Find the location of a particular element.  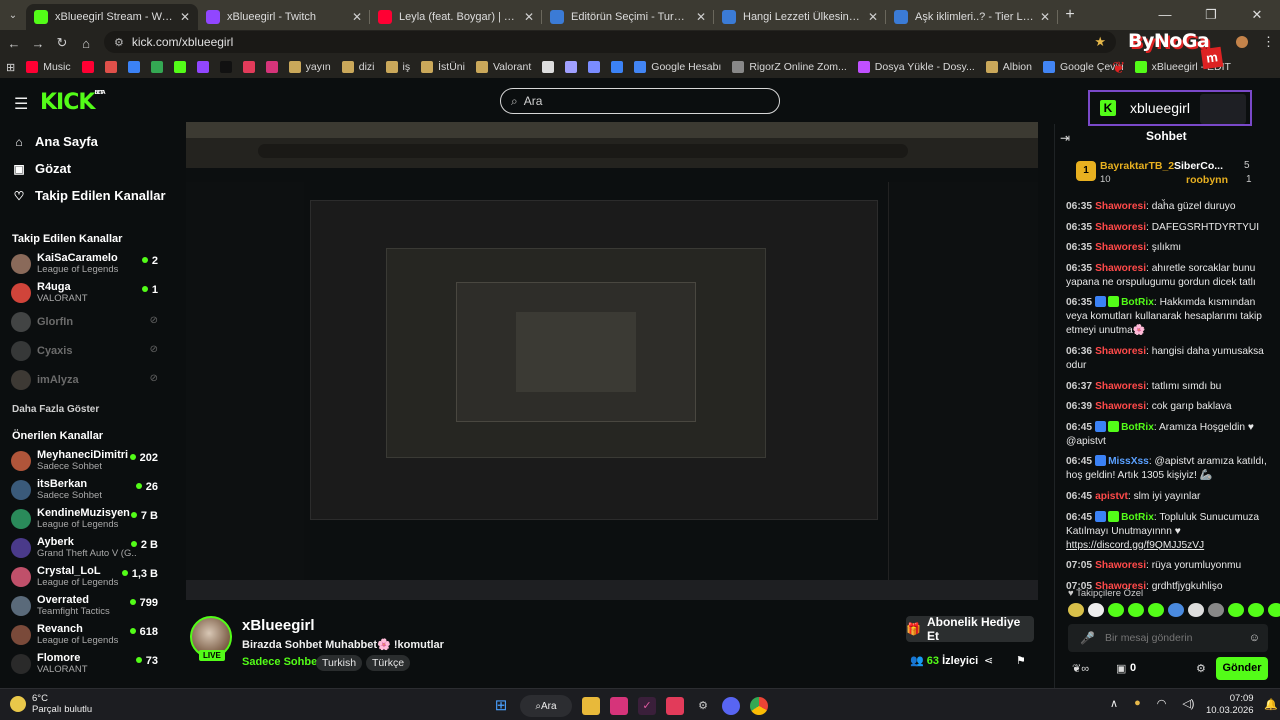

wifi-icon: ◠ is located at coordinates (1162, 703).